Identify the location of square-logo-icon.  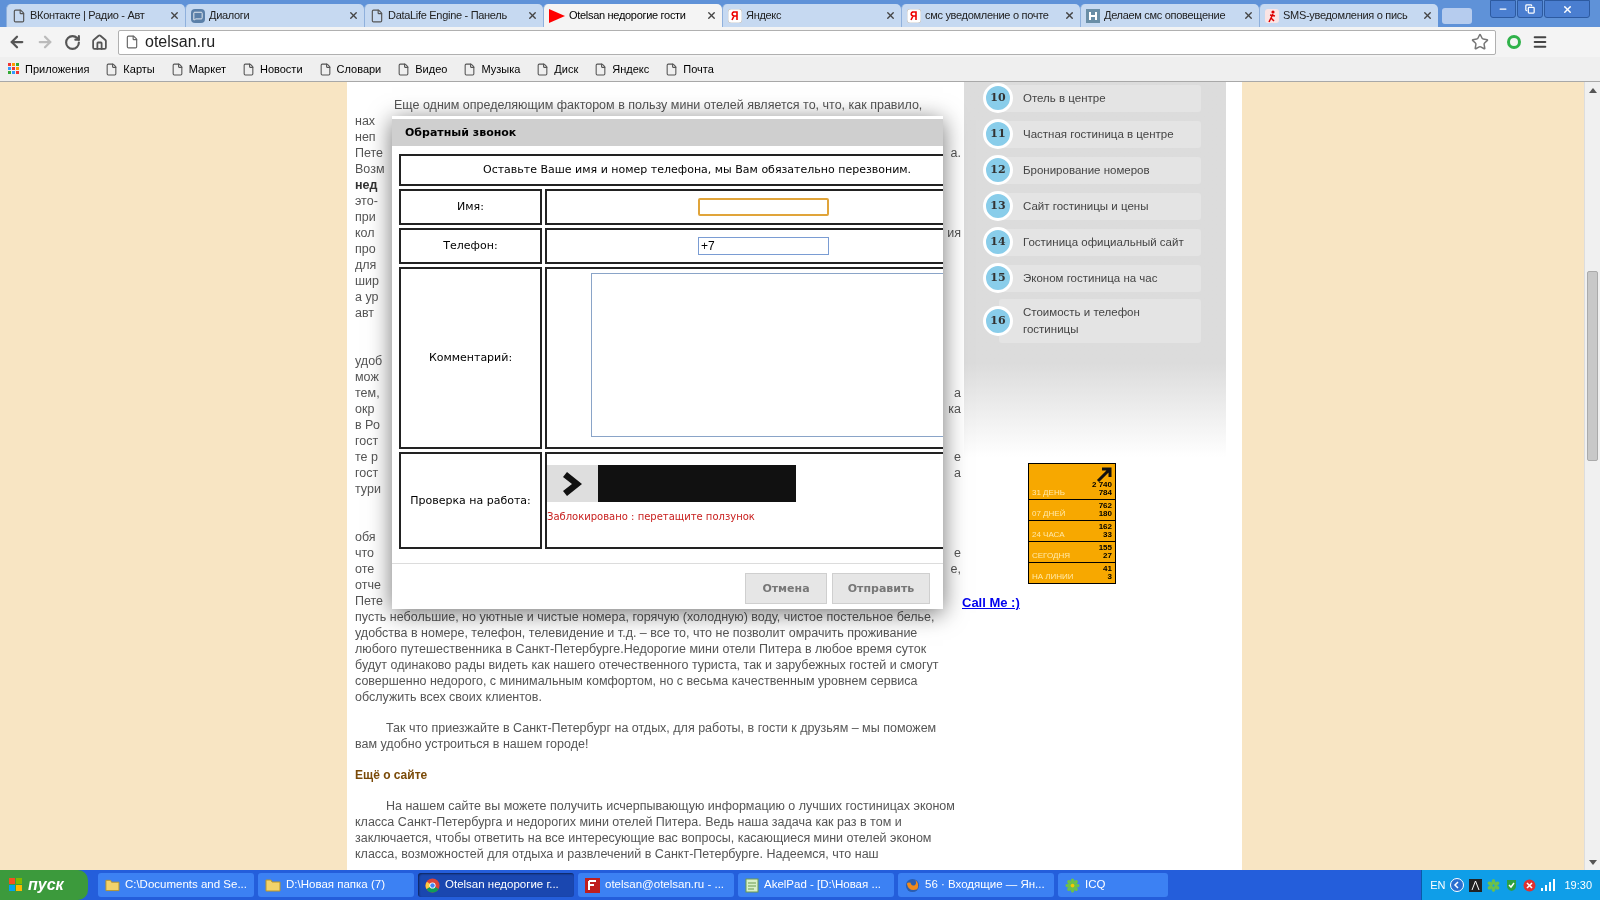
(1093, 15).